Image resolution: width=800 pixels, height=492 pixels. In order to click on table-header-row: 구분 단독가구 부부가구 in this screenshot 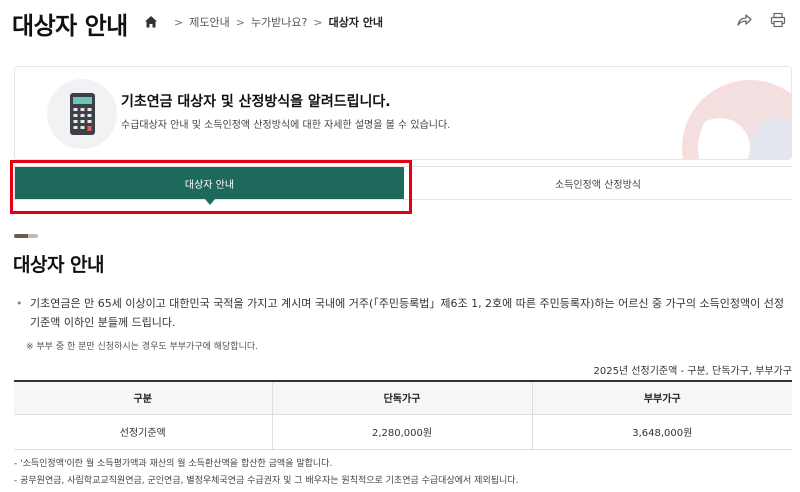, I will do `click(403, 397)`.